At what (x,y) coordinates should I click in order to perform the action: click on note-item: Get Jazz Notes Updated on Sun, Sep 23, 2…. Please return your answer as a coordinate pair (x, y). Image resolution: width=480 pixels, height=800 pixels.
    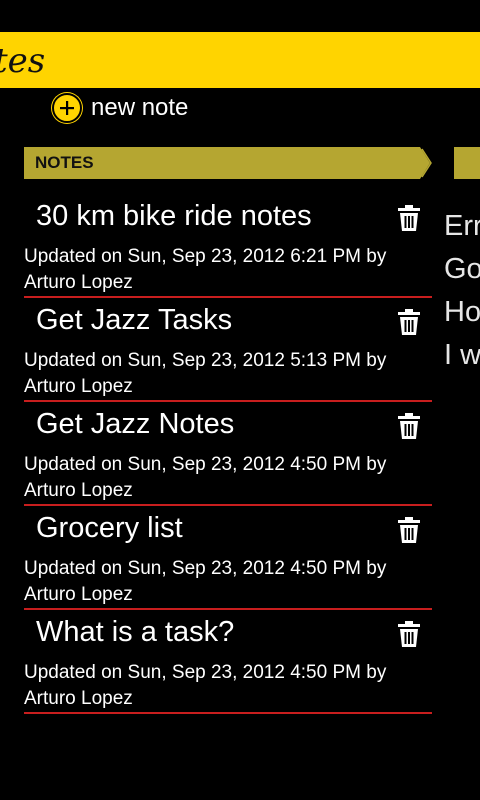
    Looking at the image, I should click on (228, 458).